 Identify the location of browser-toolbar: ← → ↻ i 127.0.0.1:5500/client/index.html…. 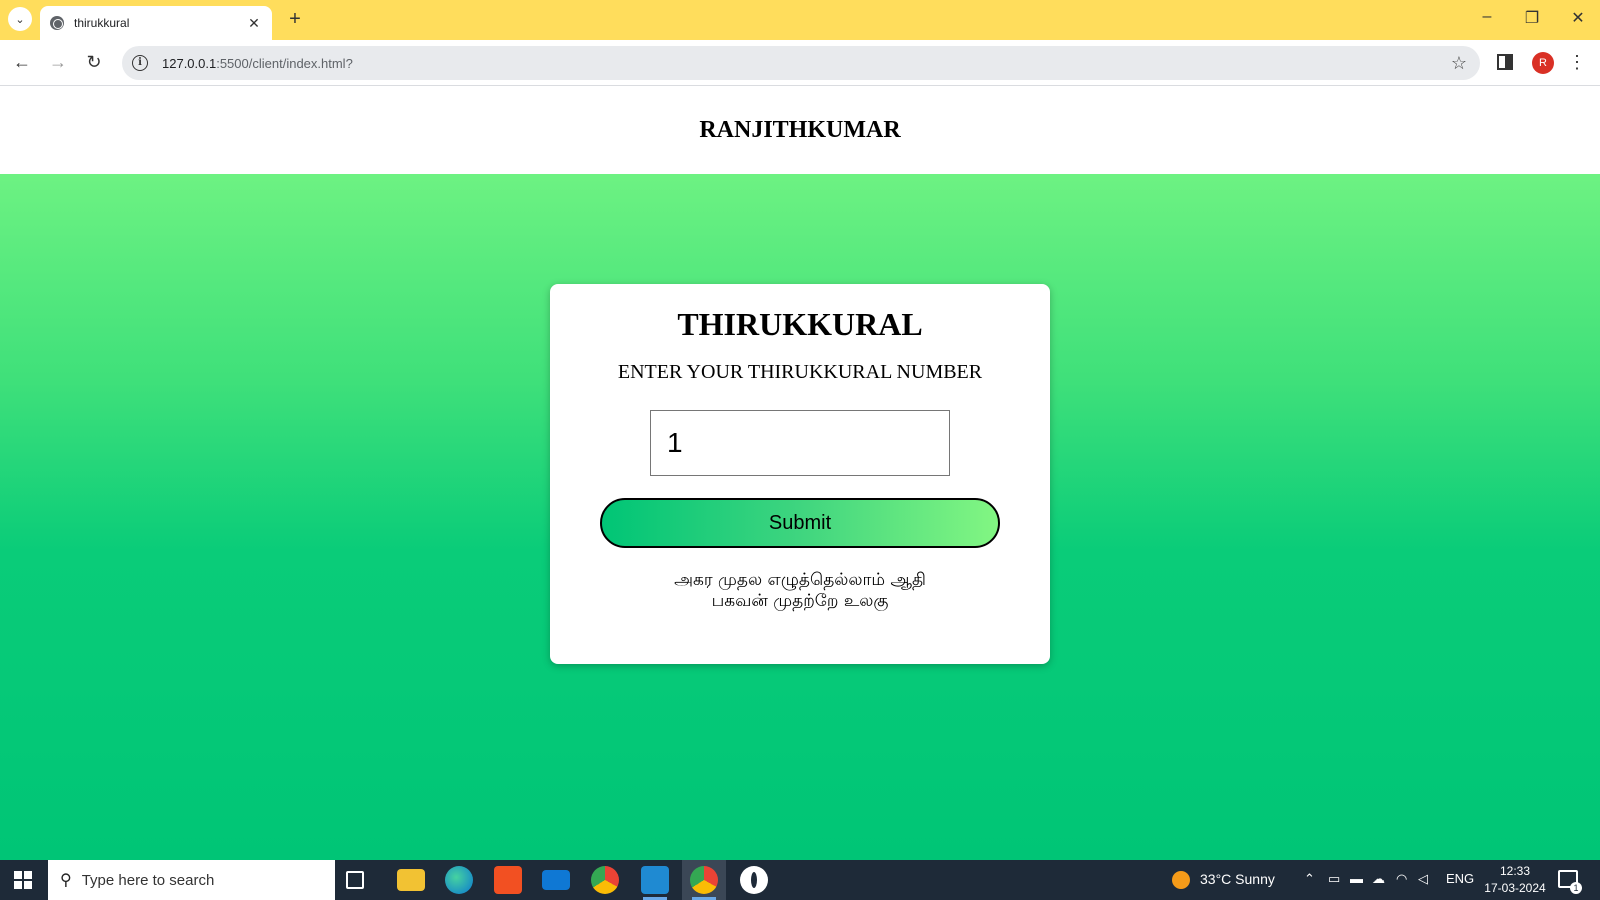
(800, 63).